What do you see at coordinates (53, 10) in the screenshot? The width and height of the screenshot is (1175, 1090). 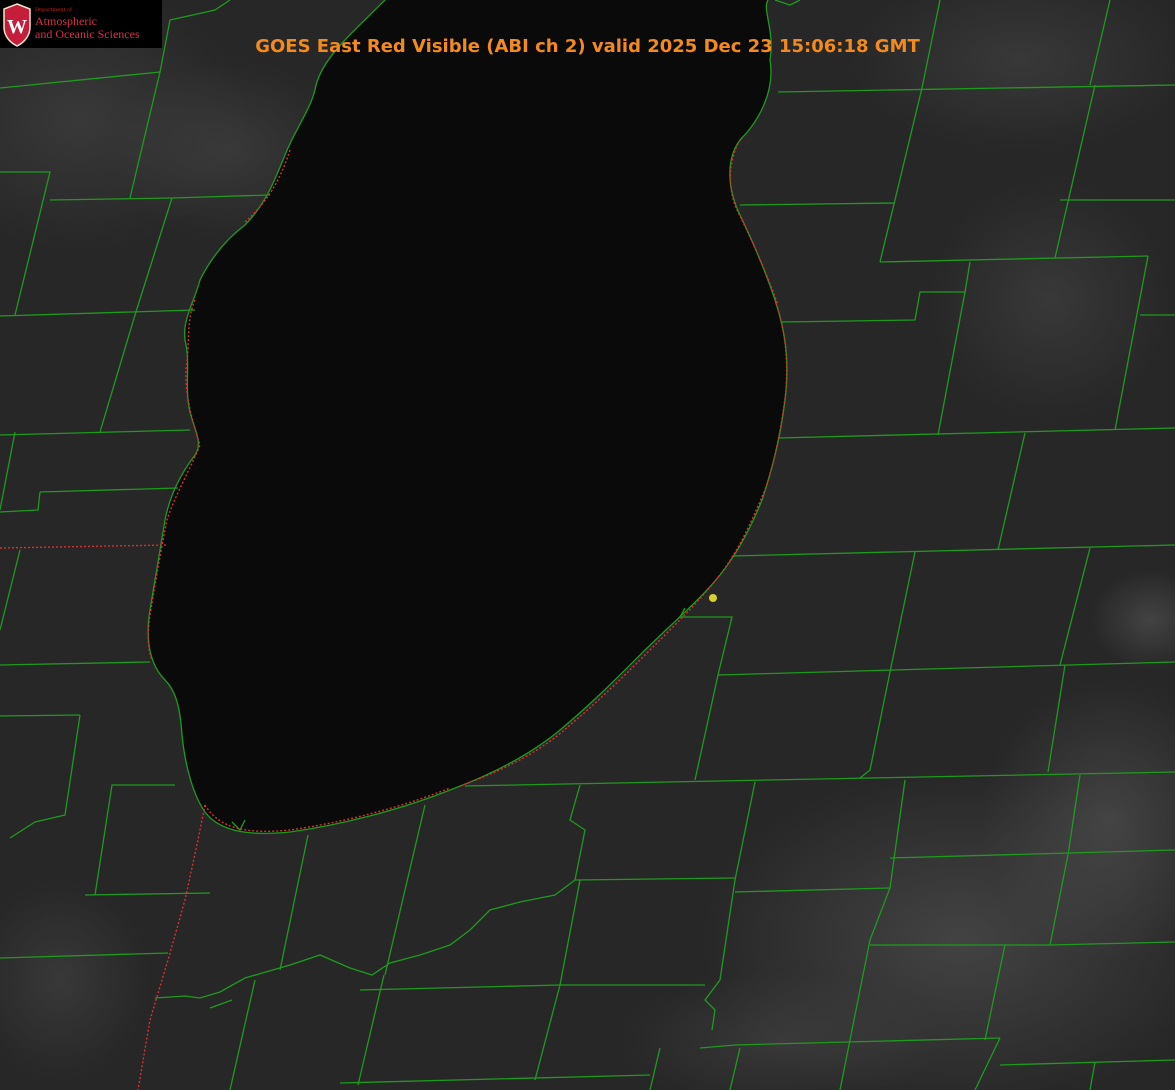 I see `logo-department: Department of` at bounding box center [53, 10].